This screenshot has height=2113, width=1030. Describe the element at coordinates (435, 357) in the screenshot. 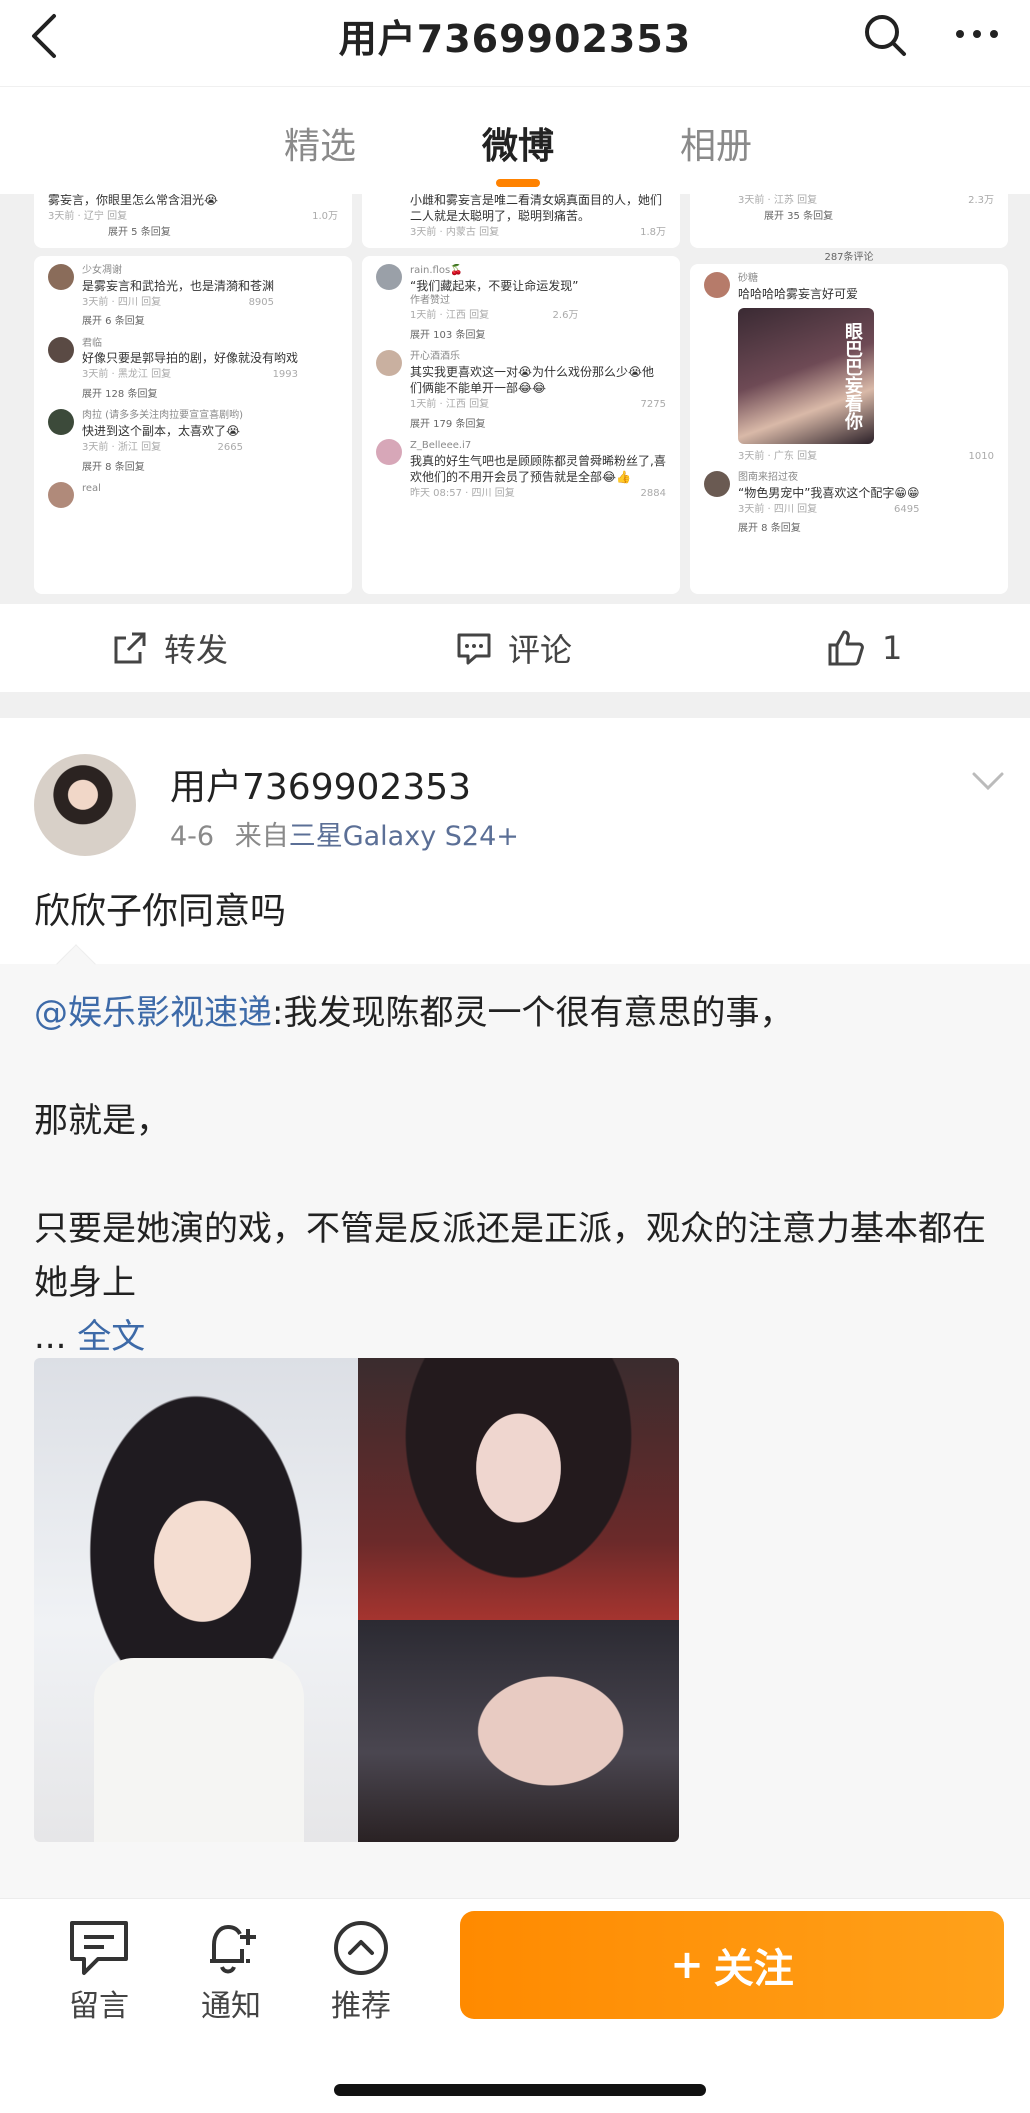

I see `commenter-name: 开心酒酒乐` at that location.